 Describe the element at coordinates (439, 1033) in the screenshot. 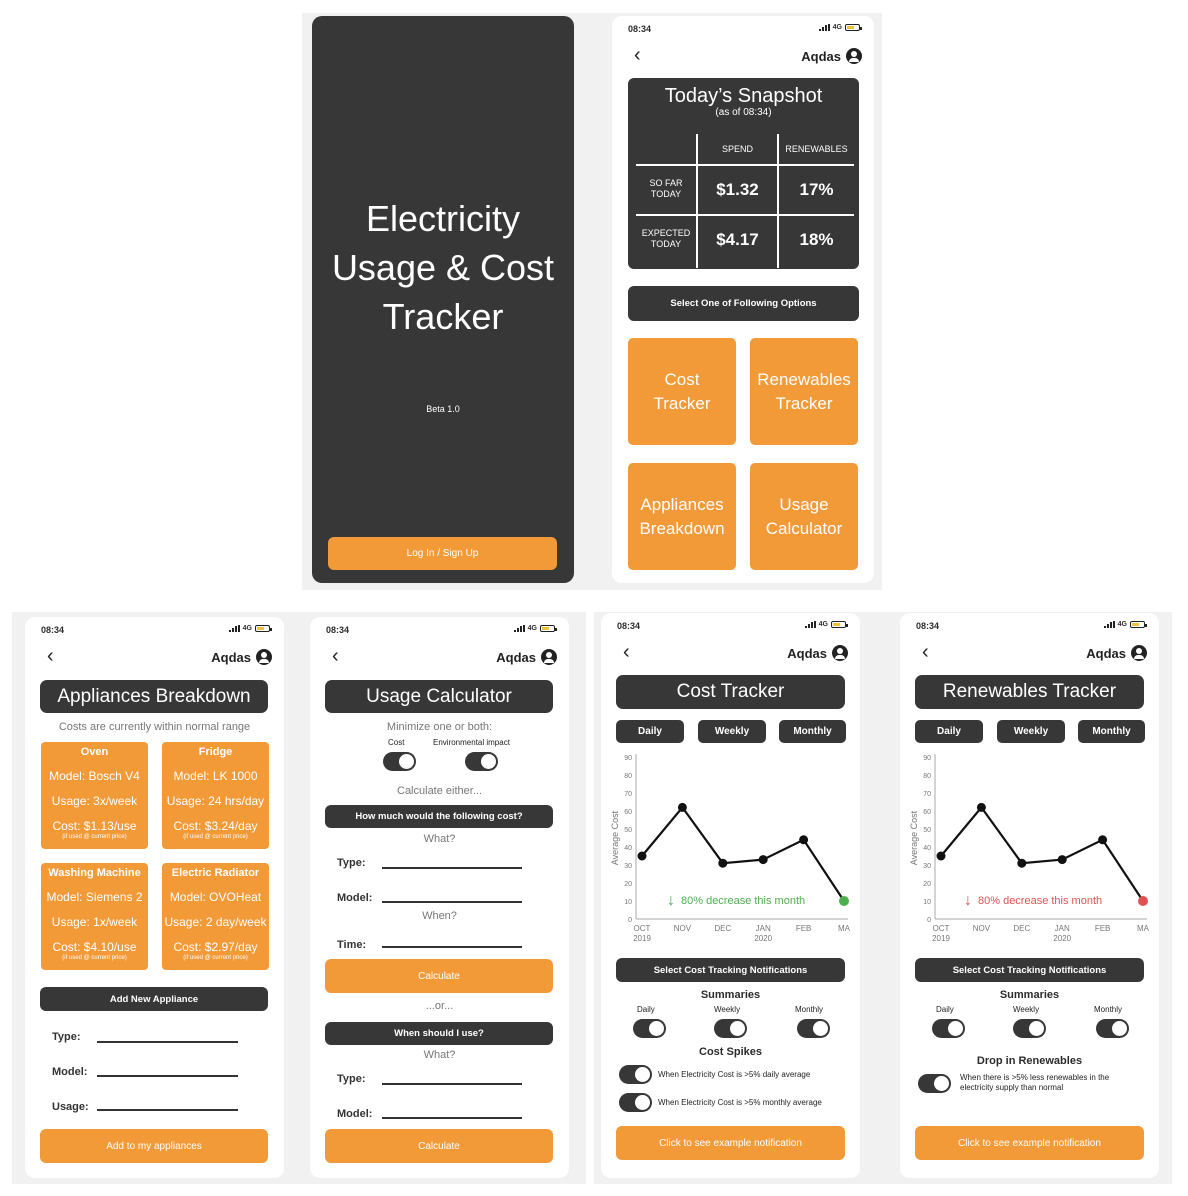

I see `when-question-header: When should I use?` at that location.